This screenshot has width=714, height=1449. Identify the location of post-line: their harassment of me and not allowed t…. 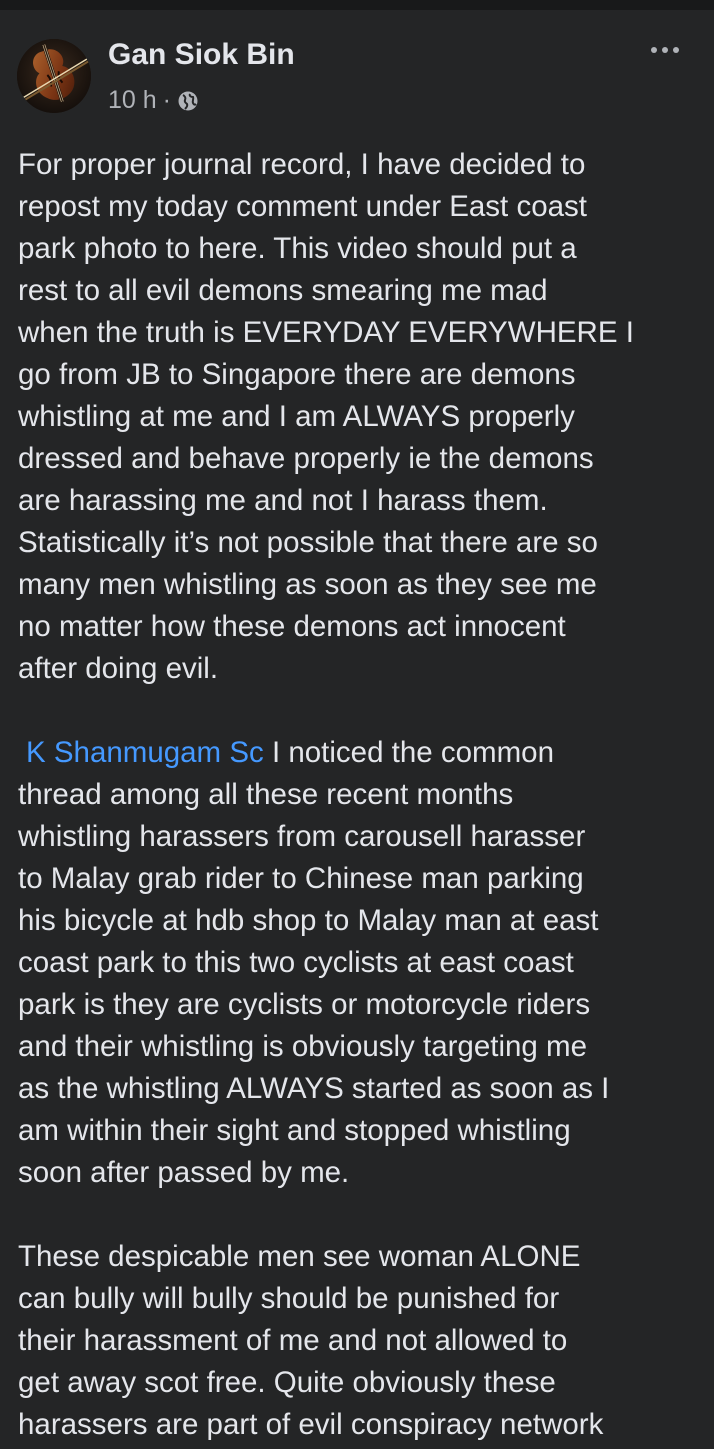
(293, 1340).